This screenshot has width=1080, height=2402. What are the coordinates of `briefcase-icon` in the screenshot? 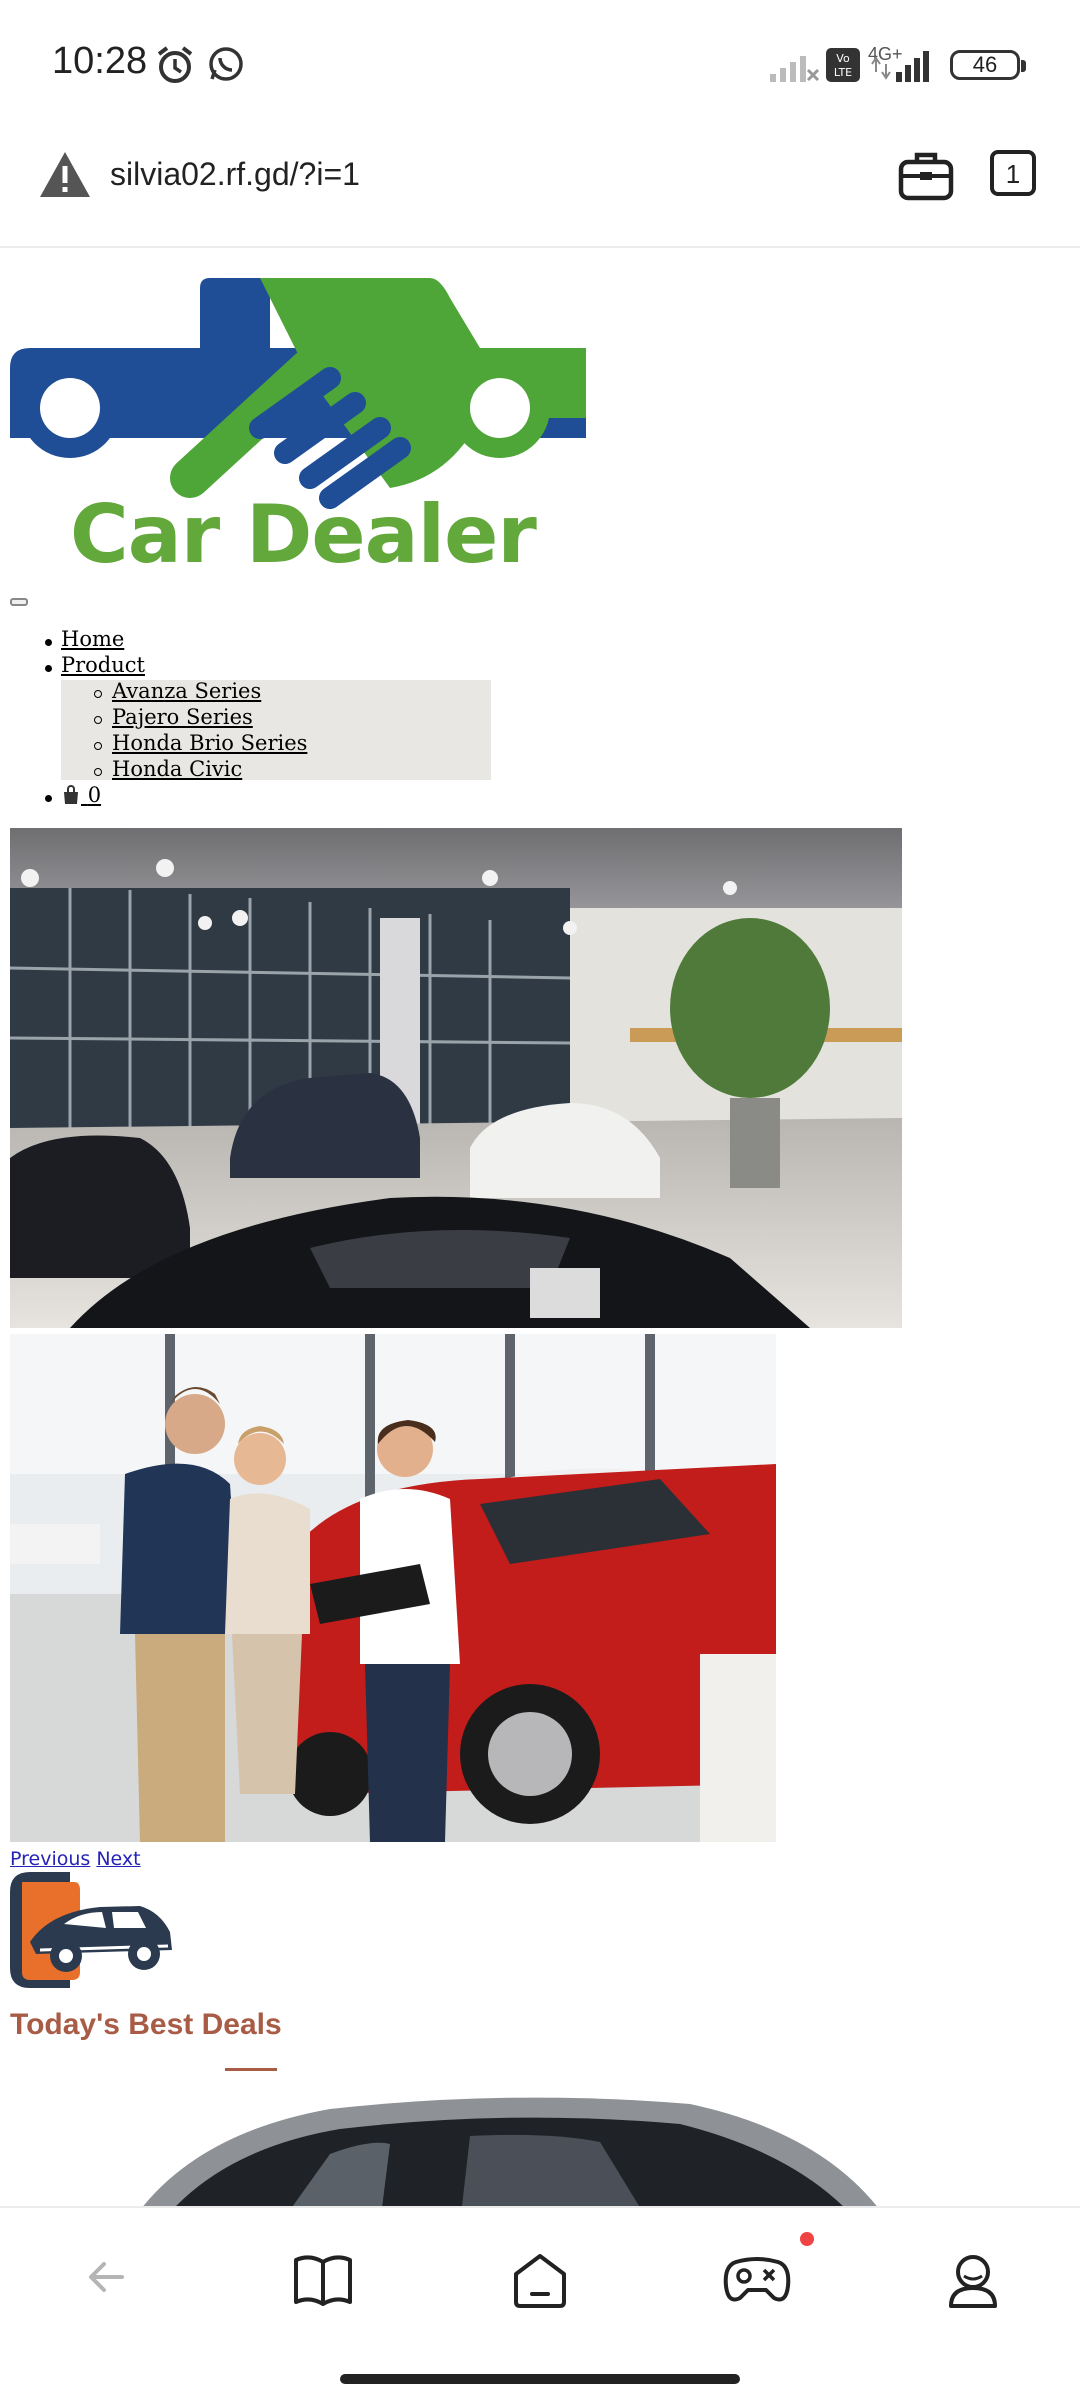 It's located at (926, 177).